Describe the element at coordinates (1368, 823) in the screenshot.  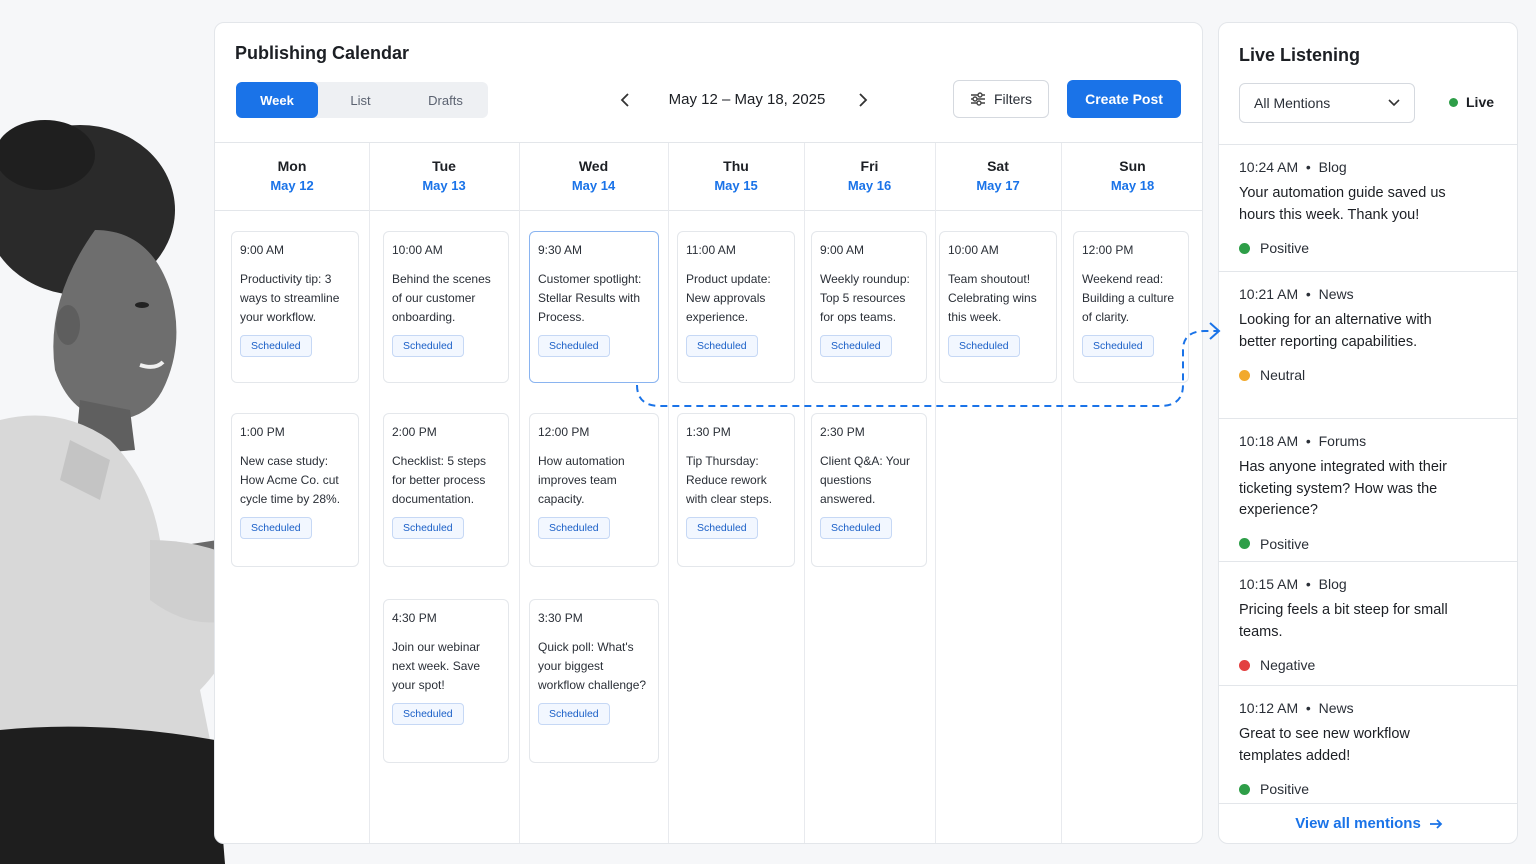
I see `view-all-mentions-link: View all mentions` at that location.